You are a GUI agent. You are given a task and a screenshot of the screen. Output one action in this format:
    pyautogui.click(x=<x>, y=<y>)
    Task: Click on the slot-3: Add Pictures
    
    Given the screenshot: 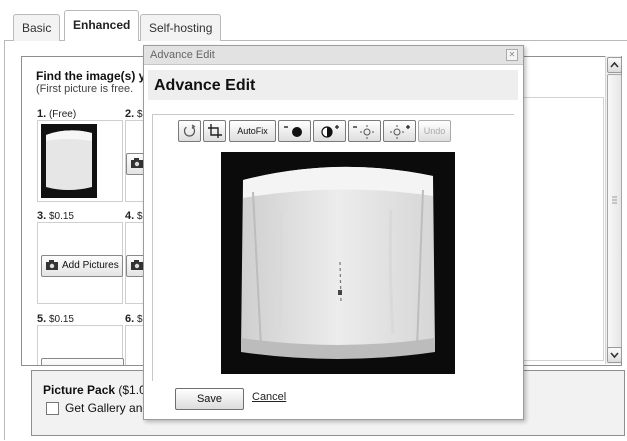 What is the action you would take?
    pyautogui.click(x=80, y=263)
    